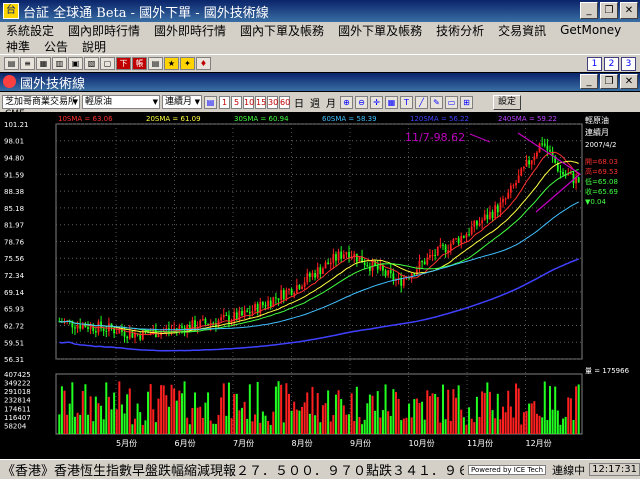 The width and height of the screenshot is (640, 479). I want to click on window-controls: _ ❐ ✕, so click(609, 10).